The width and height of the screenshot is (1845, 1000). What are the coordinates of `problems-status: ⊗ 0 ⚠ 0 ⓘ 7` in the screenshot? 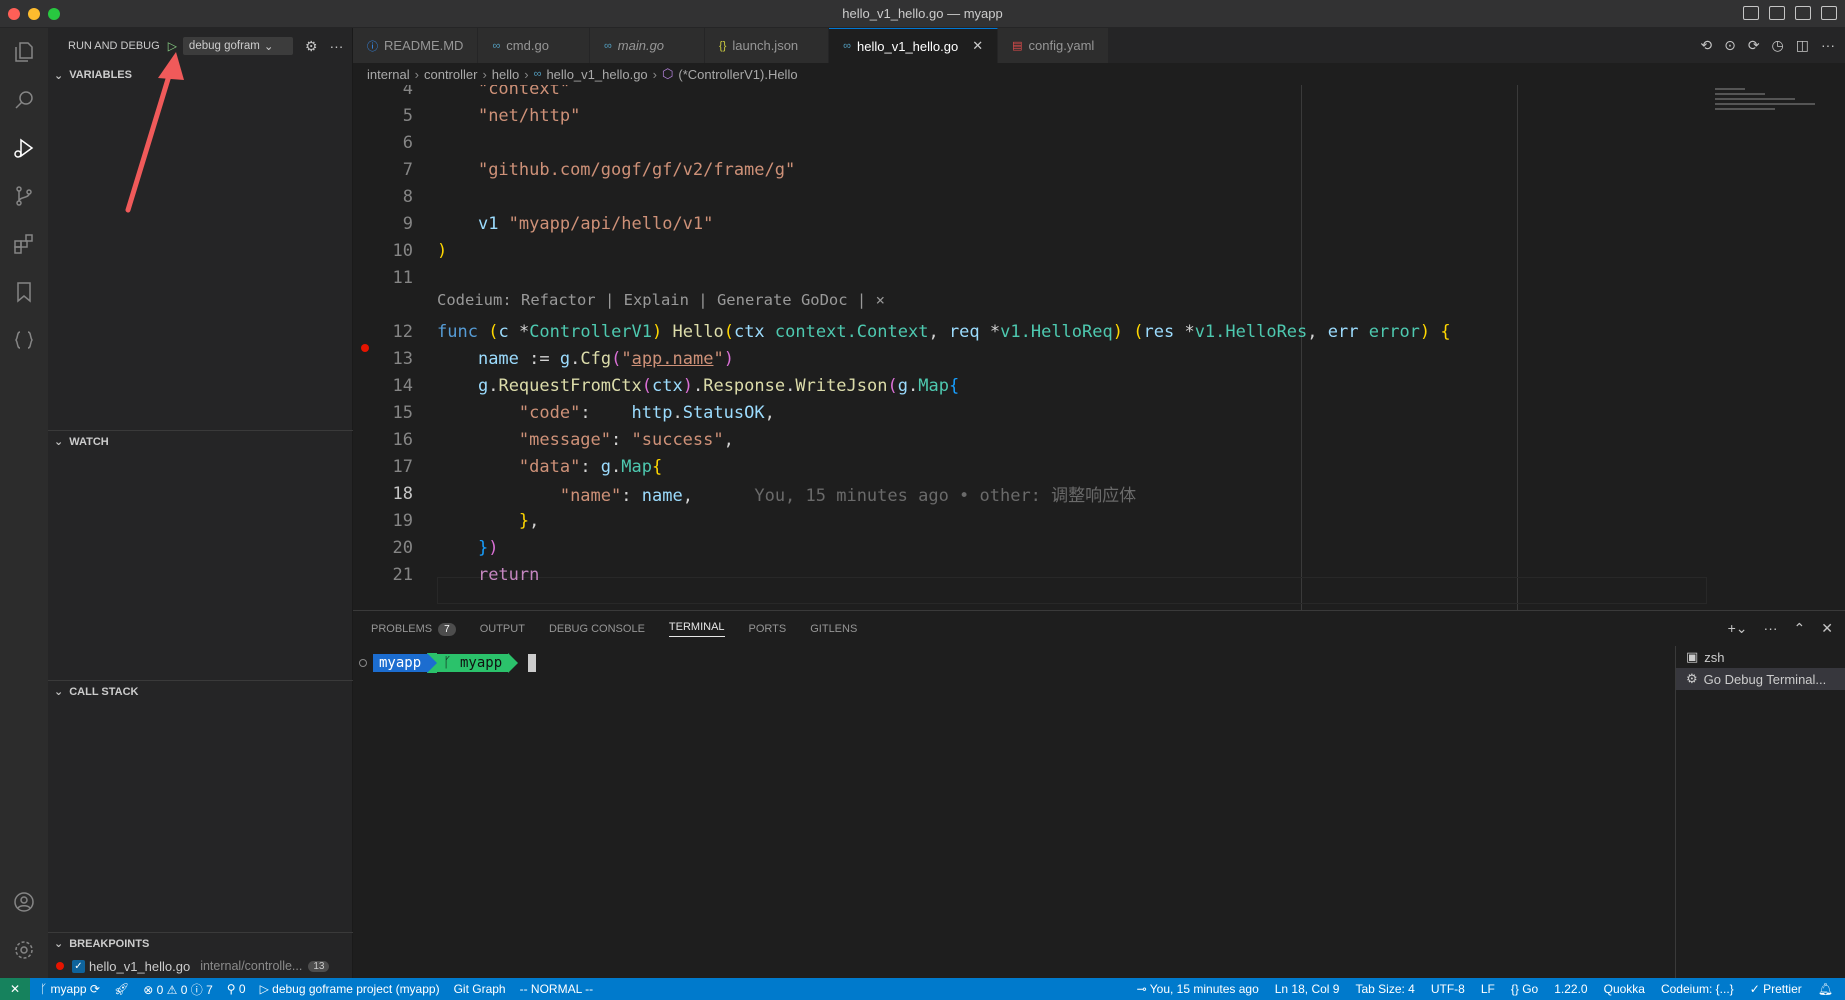 It's located at (178, 989).